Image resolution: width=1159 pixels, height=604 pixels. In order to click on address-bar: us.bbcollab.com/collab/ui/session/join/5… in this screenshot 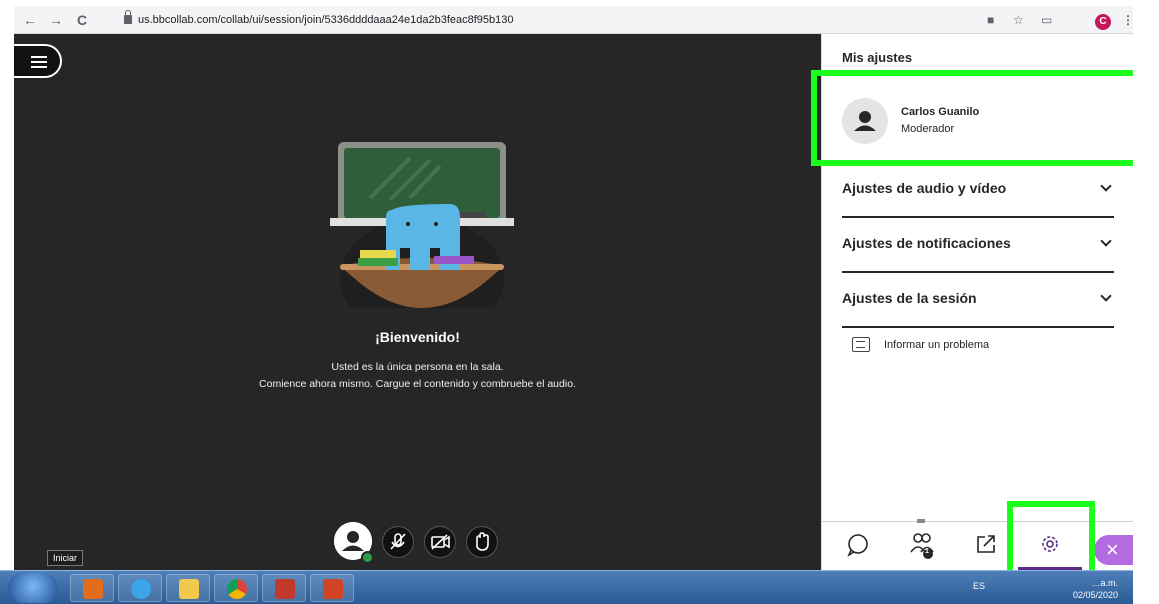, I will do `click(319, 19)`.